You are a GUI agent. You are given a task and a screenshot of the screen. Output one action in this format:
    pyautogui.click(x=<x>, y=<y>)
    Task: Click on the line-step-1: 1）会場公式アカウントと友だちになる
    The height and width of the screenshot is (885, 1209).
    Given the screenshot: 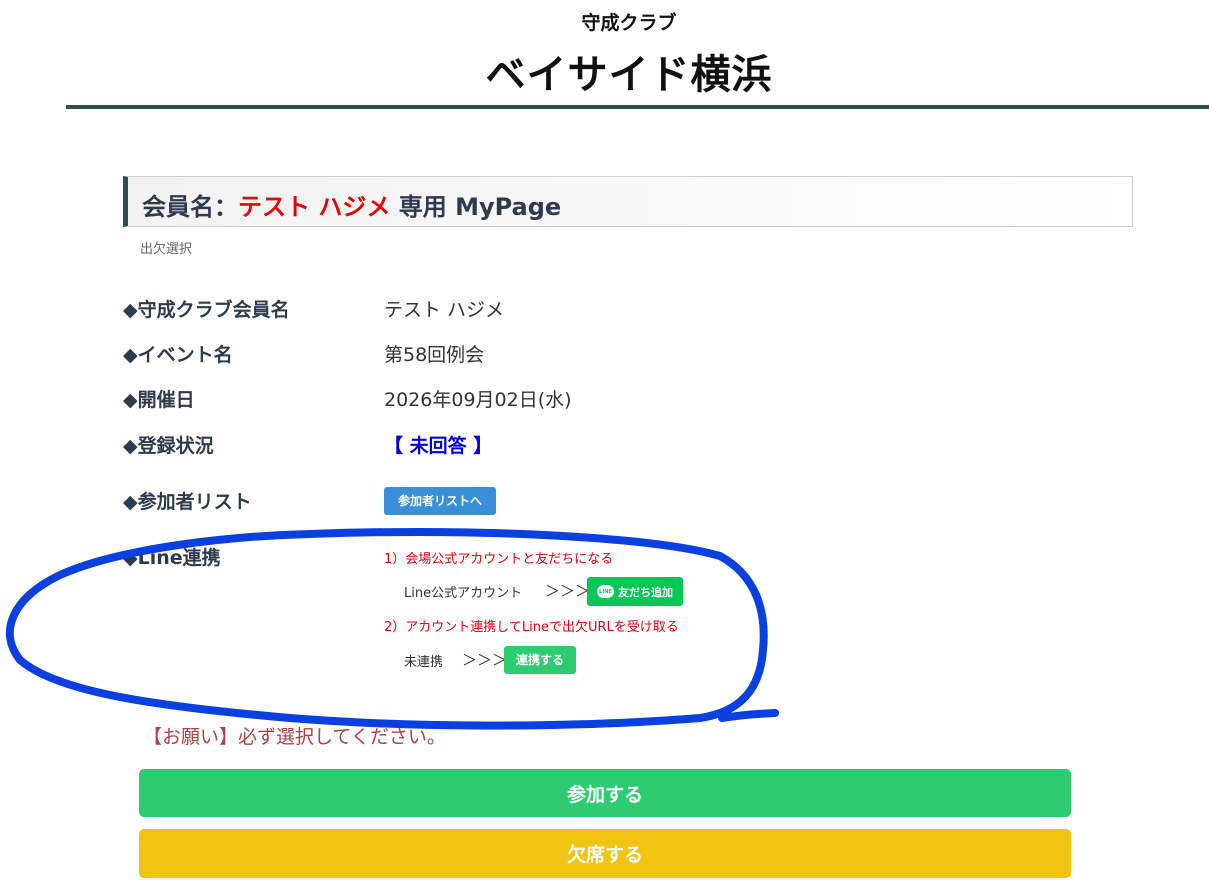 What is the action you would take?
    pyautogui.click(x=499, y=559)
    